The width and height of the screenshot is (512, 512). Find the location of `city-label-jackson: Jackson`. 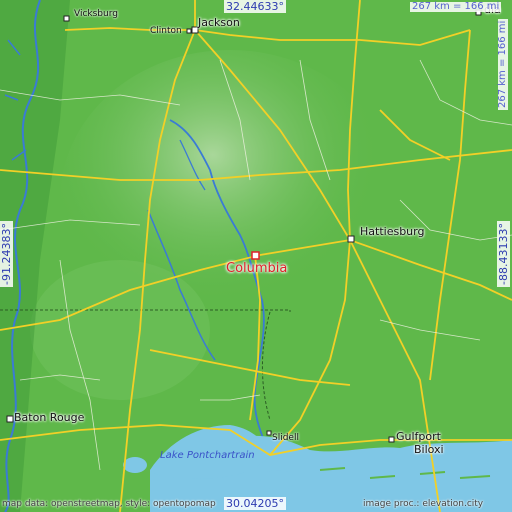

city-label-jackson: Jackson is located at coordinates (219, 22).